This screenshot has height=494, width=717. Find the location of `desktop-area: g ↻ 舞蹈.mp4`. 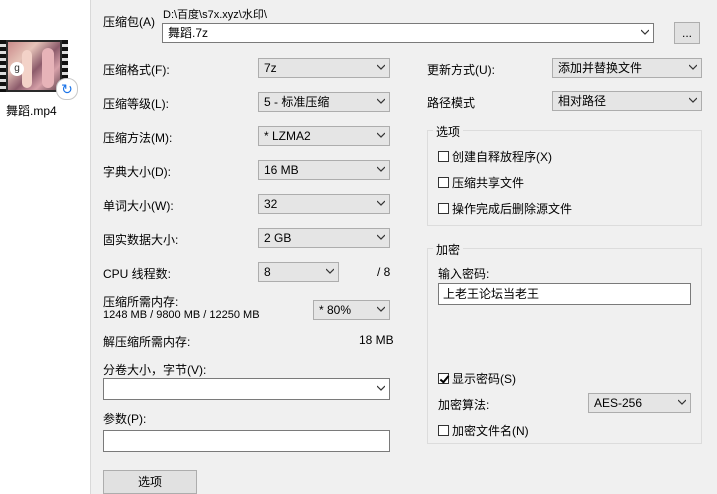

desktop-area: g ↻ 舞蹈.mp4 is located at coordinates (45, 247).